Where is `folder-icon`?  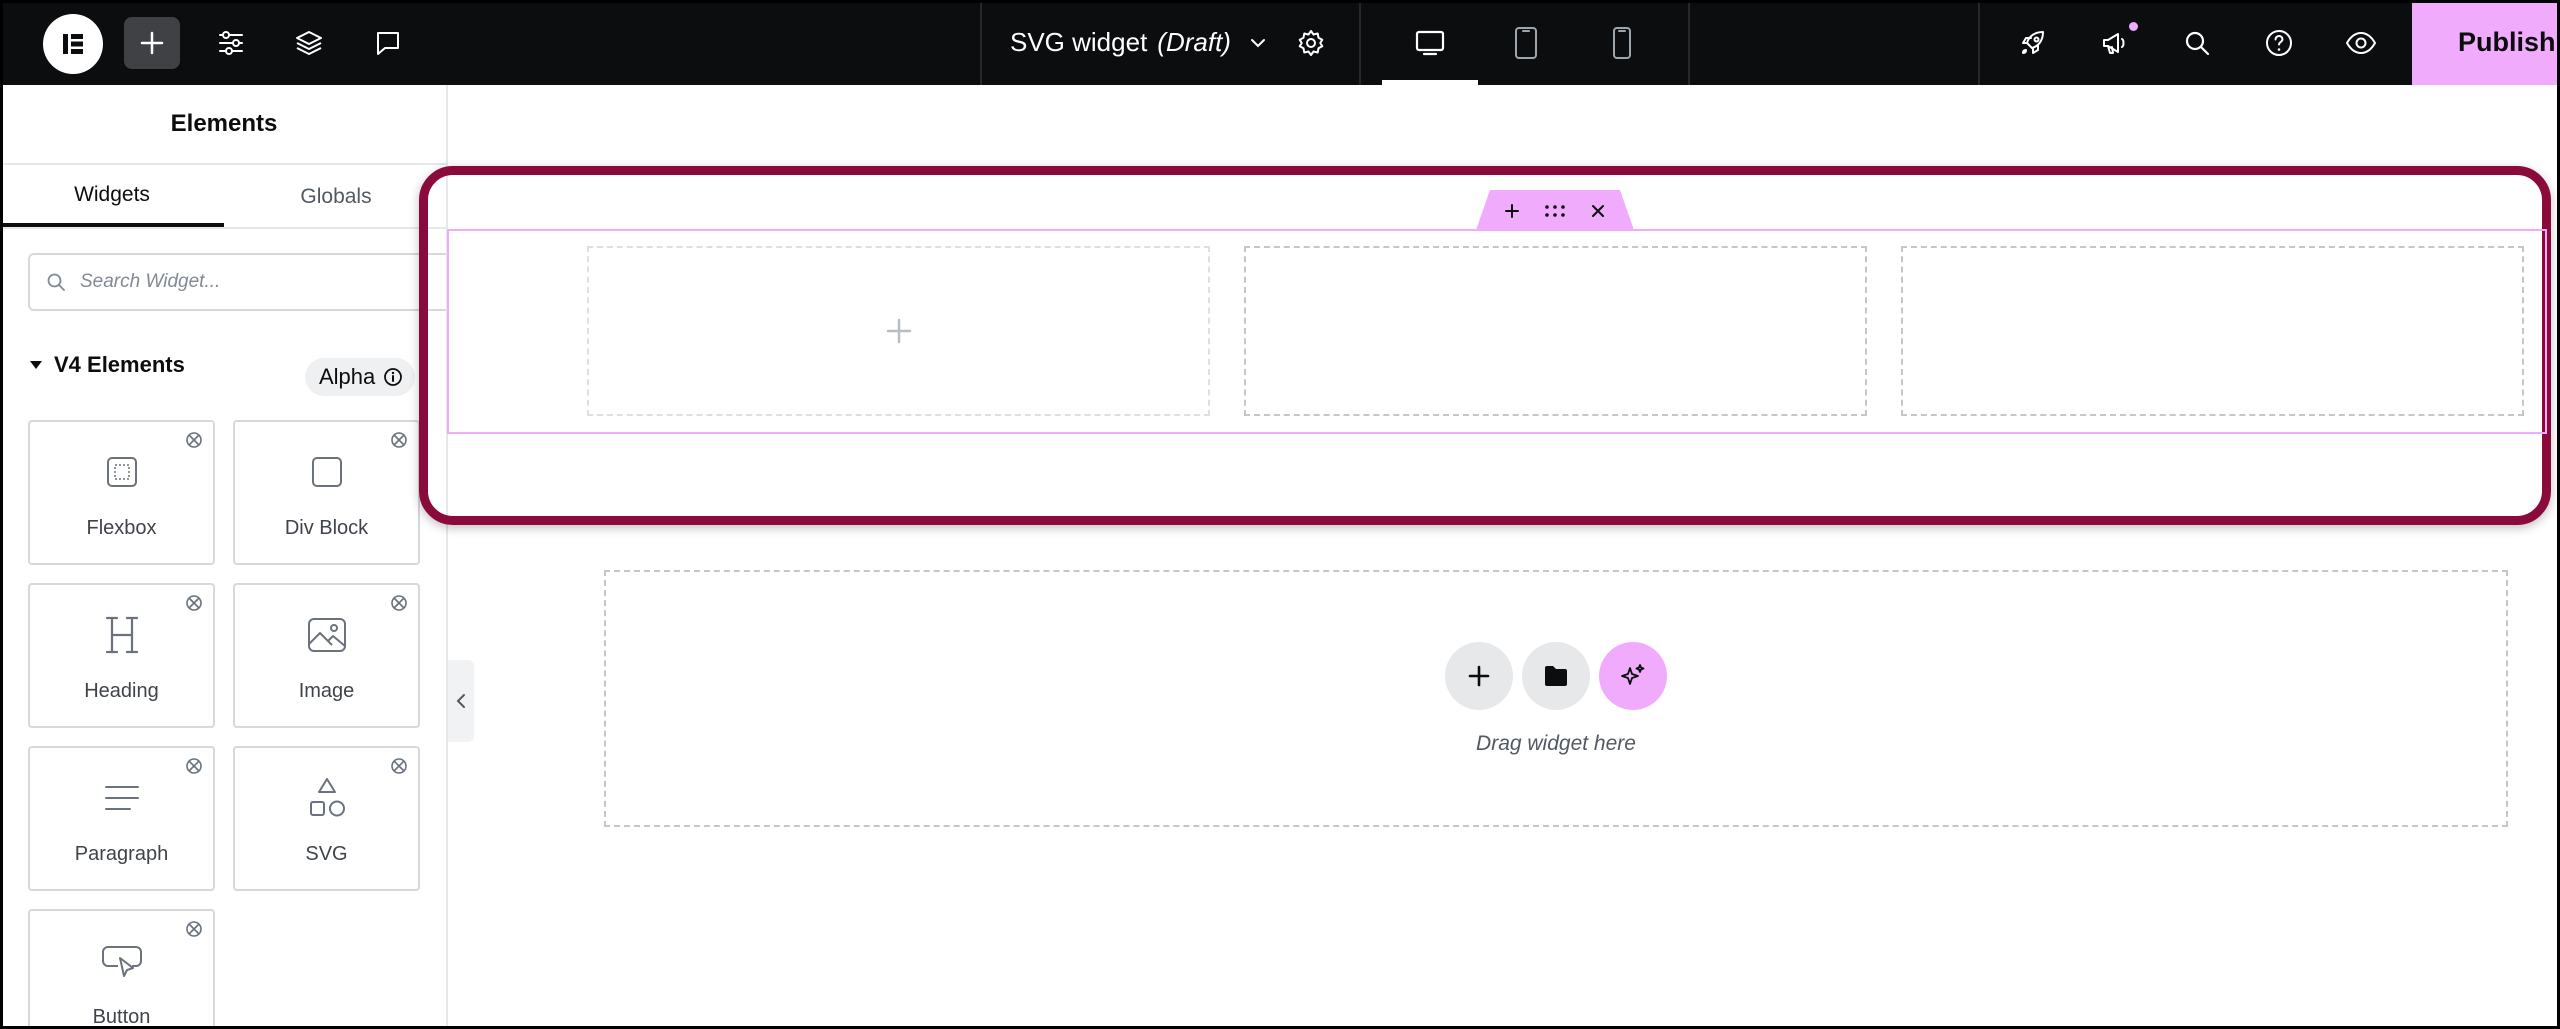
folder-icon is located at coordinates (1556, 676).